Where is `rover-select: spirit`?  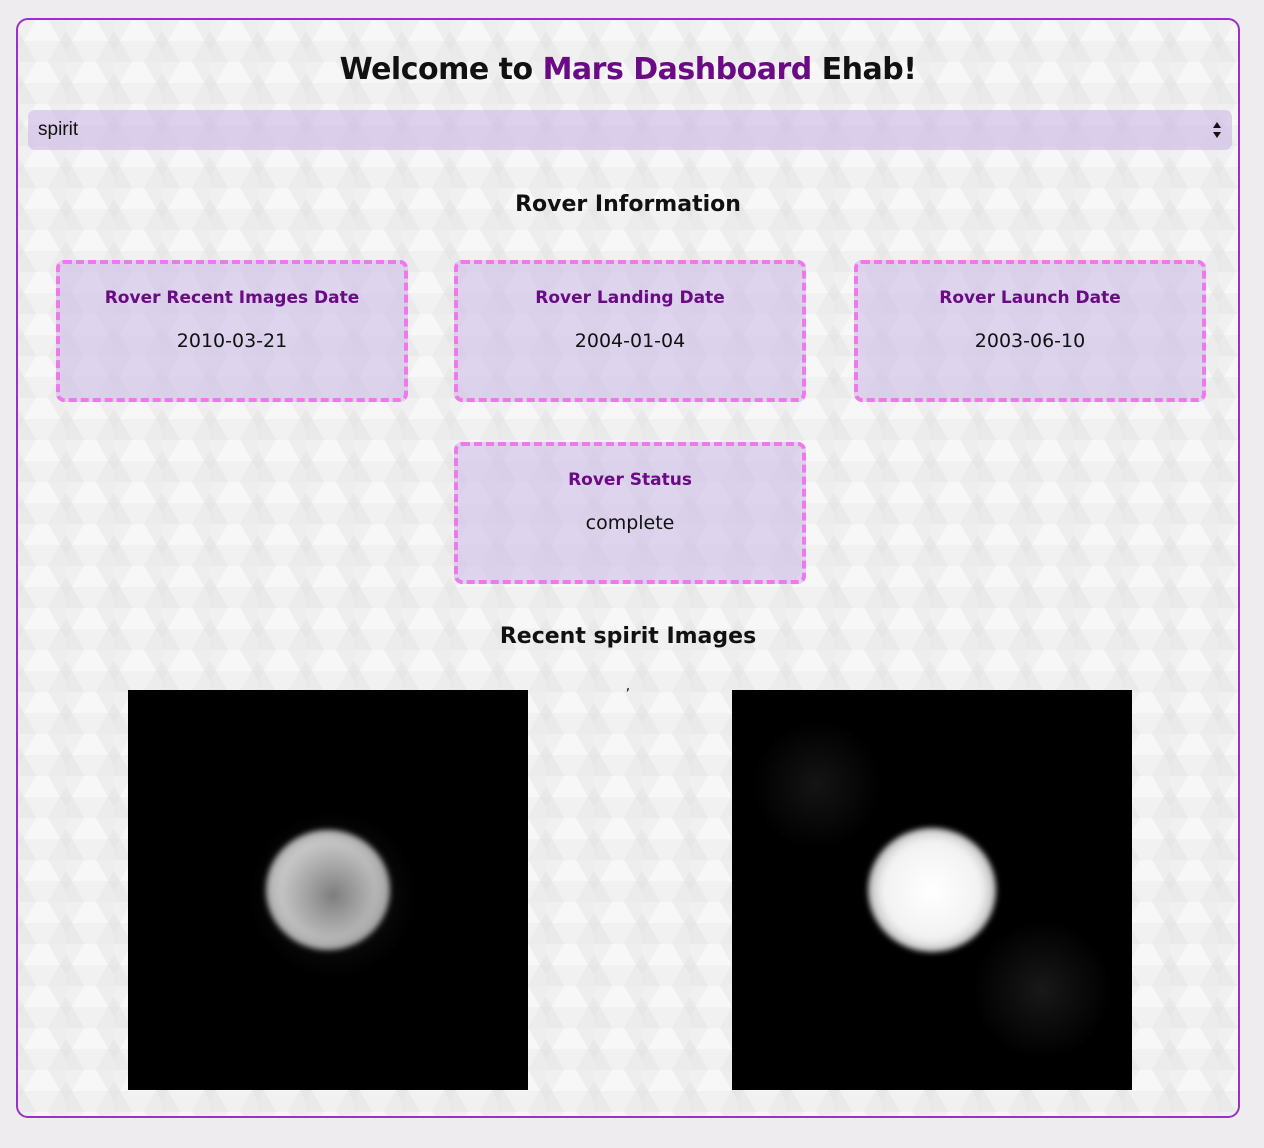 rover-select: spirit is located at coordinates (630, 130).